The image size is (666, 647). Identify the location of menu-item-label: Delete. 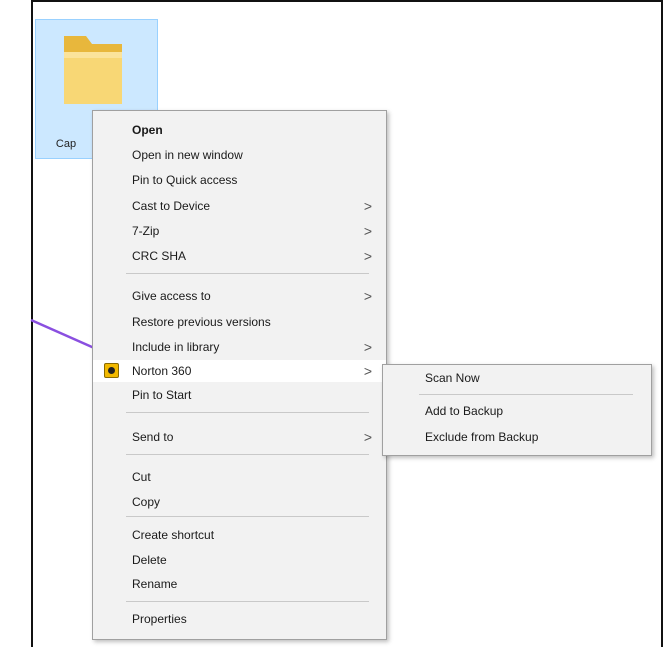
(149, 560).